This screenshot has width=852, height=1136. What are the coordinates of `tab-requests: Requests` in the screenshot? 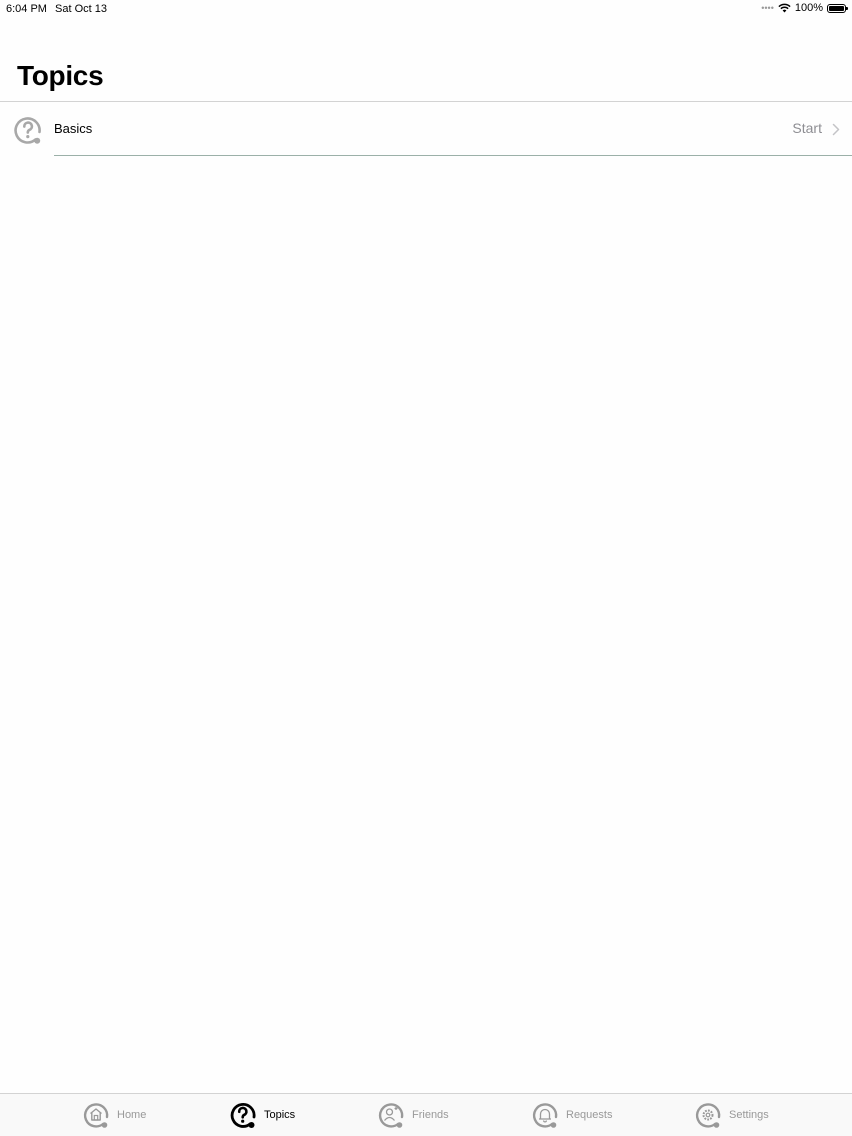 It's located at (571, 1115).